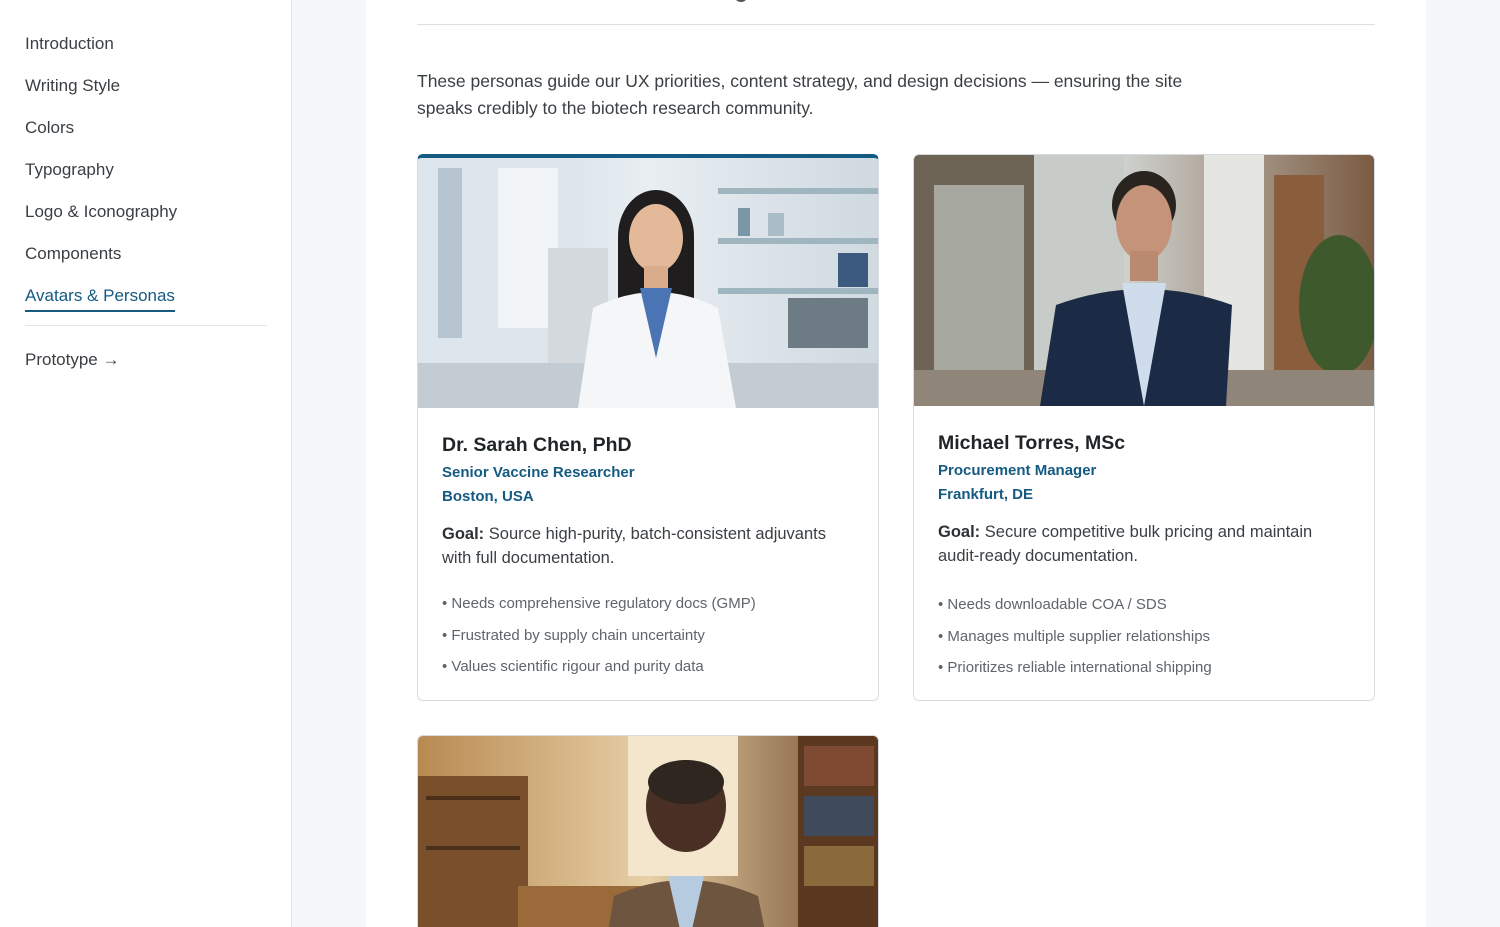  I want to click on persona-point: Needs downloadable COA / SDS, so click(1144, 605).